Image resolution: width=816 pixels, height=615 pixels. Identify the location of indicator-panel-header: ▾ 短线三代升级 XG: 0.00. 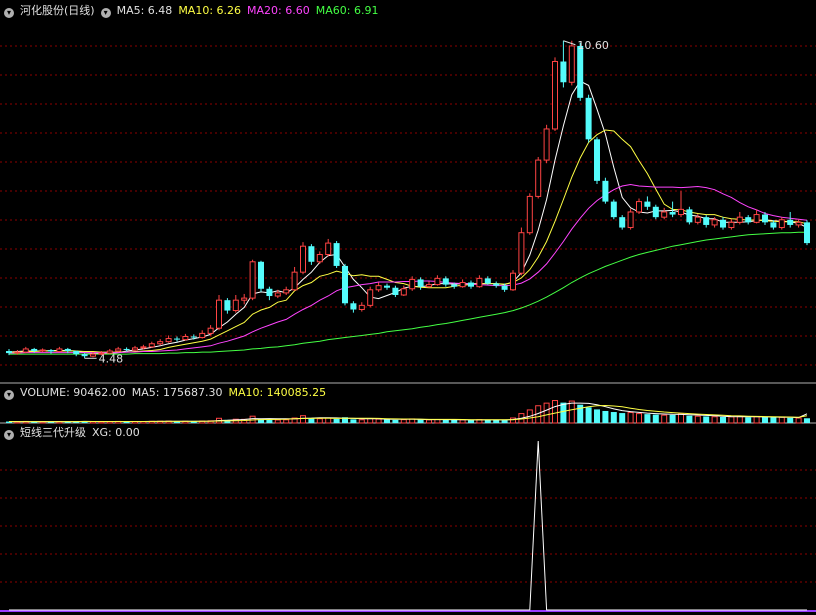
(75, 433).